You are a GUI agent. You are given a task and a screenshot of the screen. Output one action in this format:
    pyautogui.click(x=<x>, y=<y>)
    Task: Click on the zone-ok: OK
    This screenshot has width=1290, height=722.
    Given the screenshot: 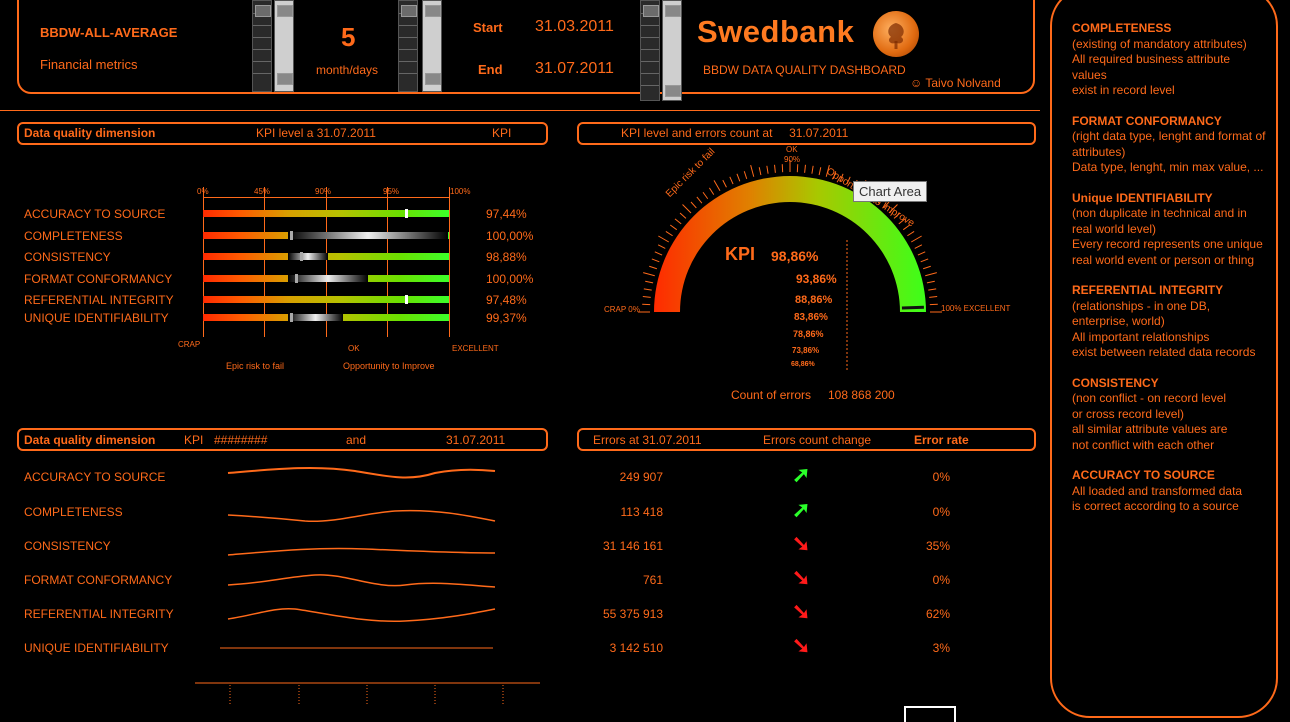 What is the action you would take?
    pyautogui.click(x=354, y=348)
    